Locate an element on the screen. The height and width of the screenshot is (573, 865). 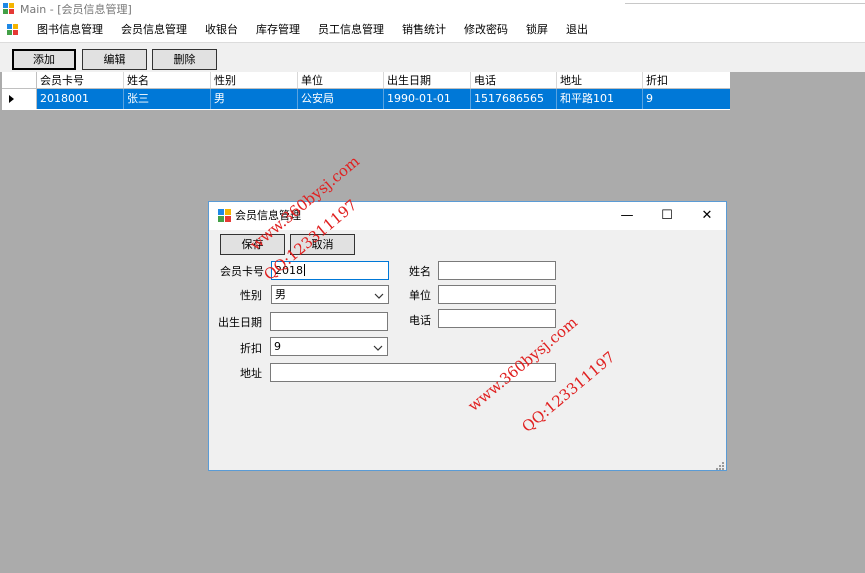
close-button: ✕ is located at coordinates (707, 216).